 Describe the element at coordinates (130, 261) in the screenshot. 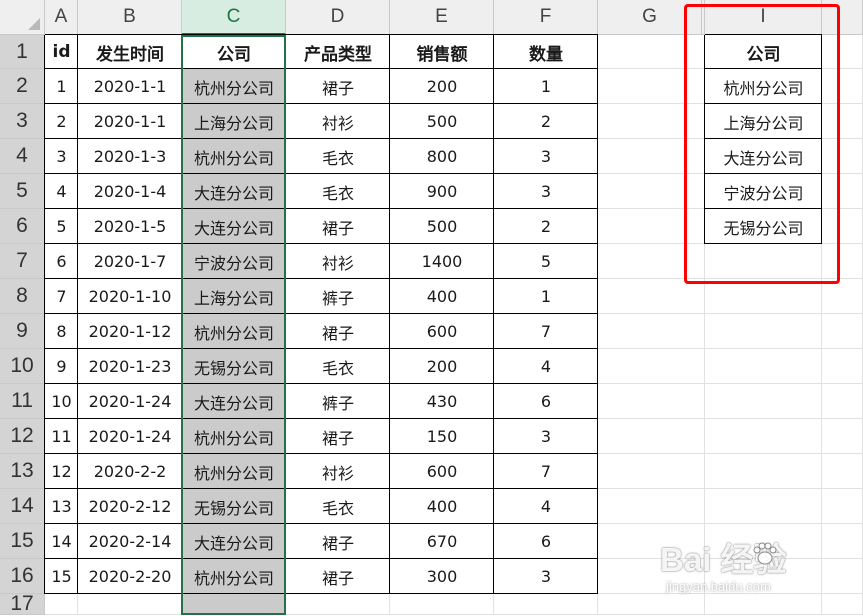

I see `table-cell: 2020-1-7` at that location.